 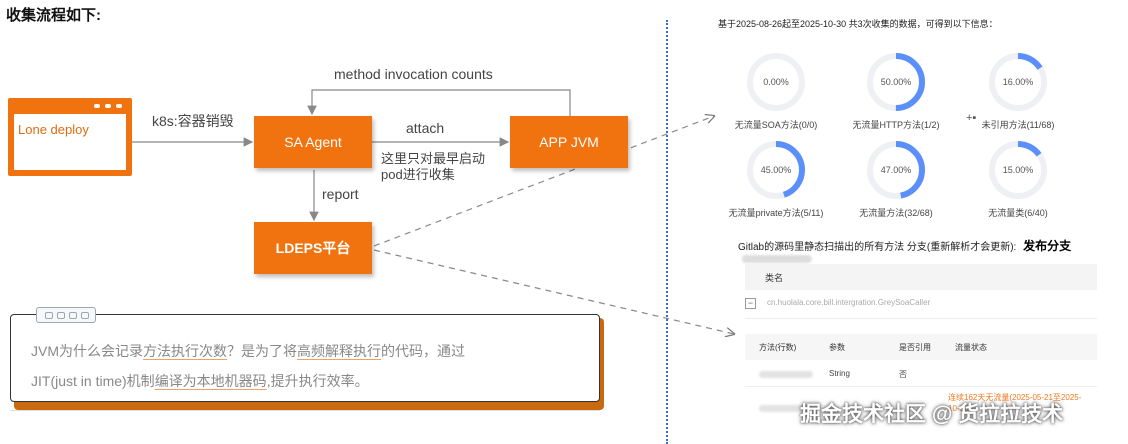 What do you see at coordinates (1018, 213) in the screenshot?
I see `gauge-label: 无流量类(6/40)` at bounding box center [1018, 213].